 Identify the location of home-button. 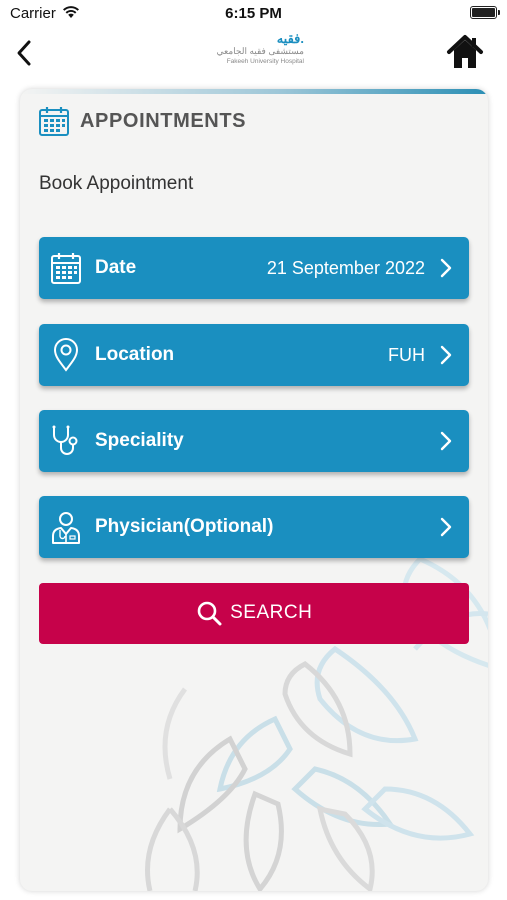
(465, 52).